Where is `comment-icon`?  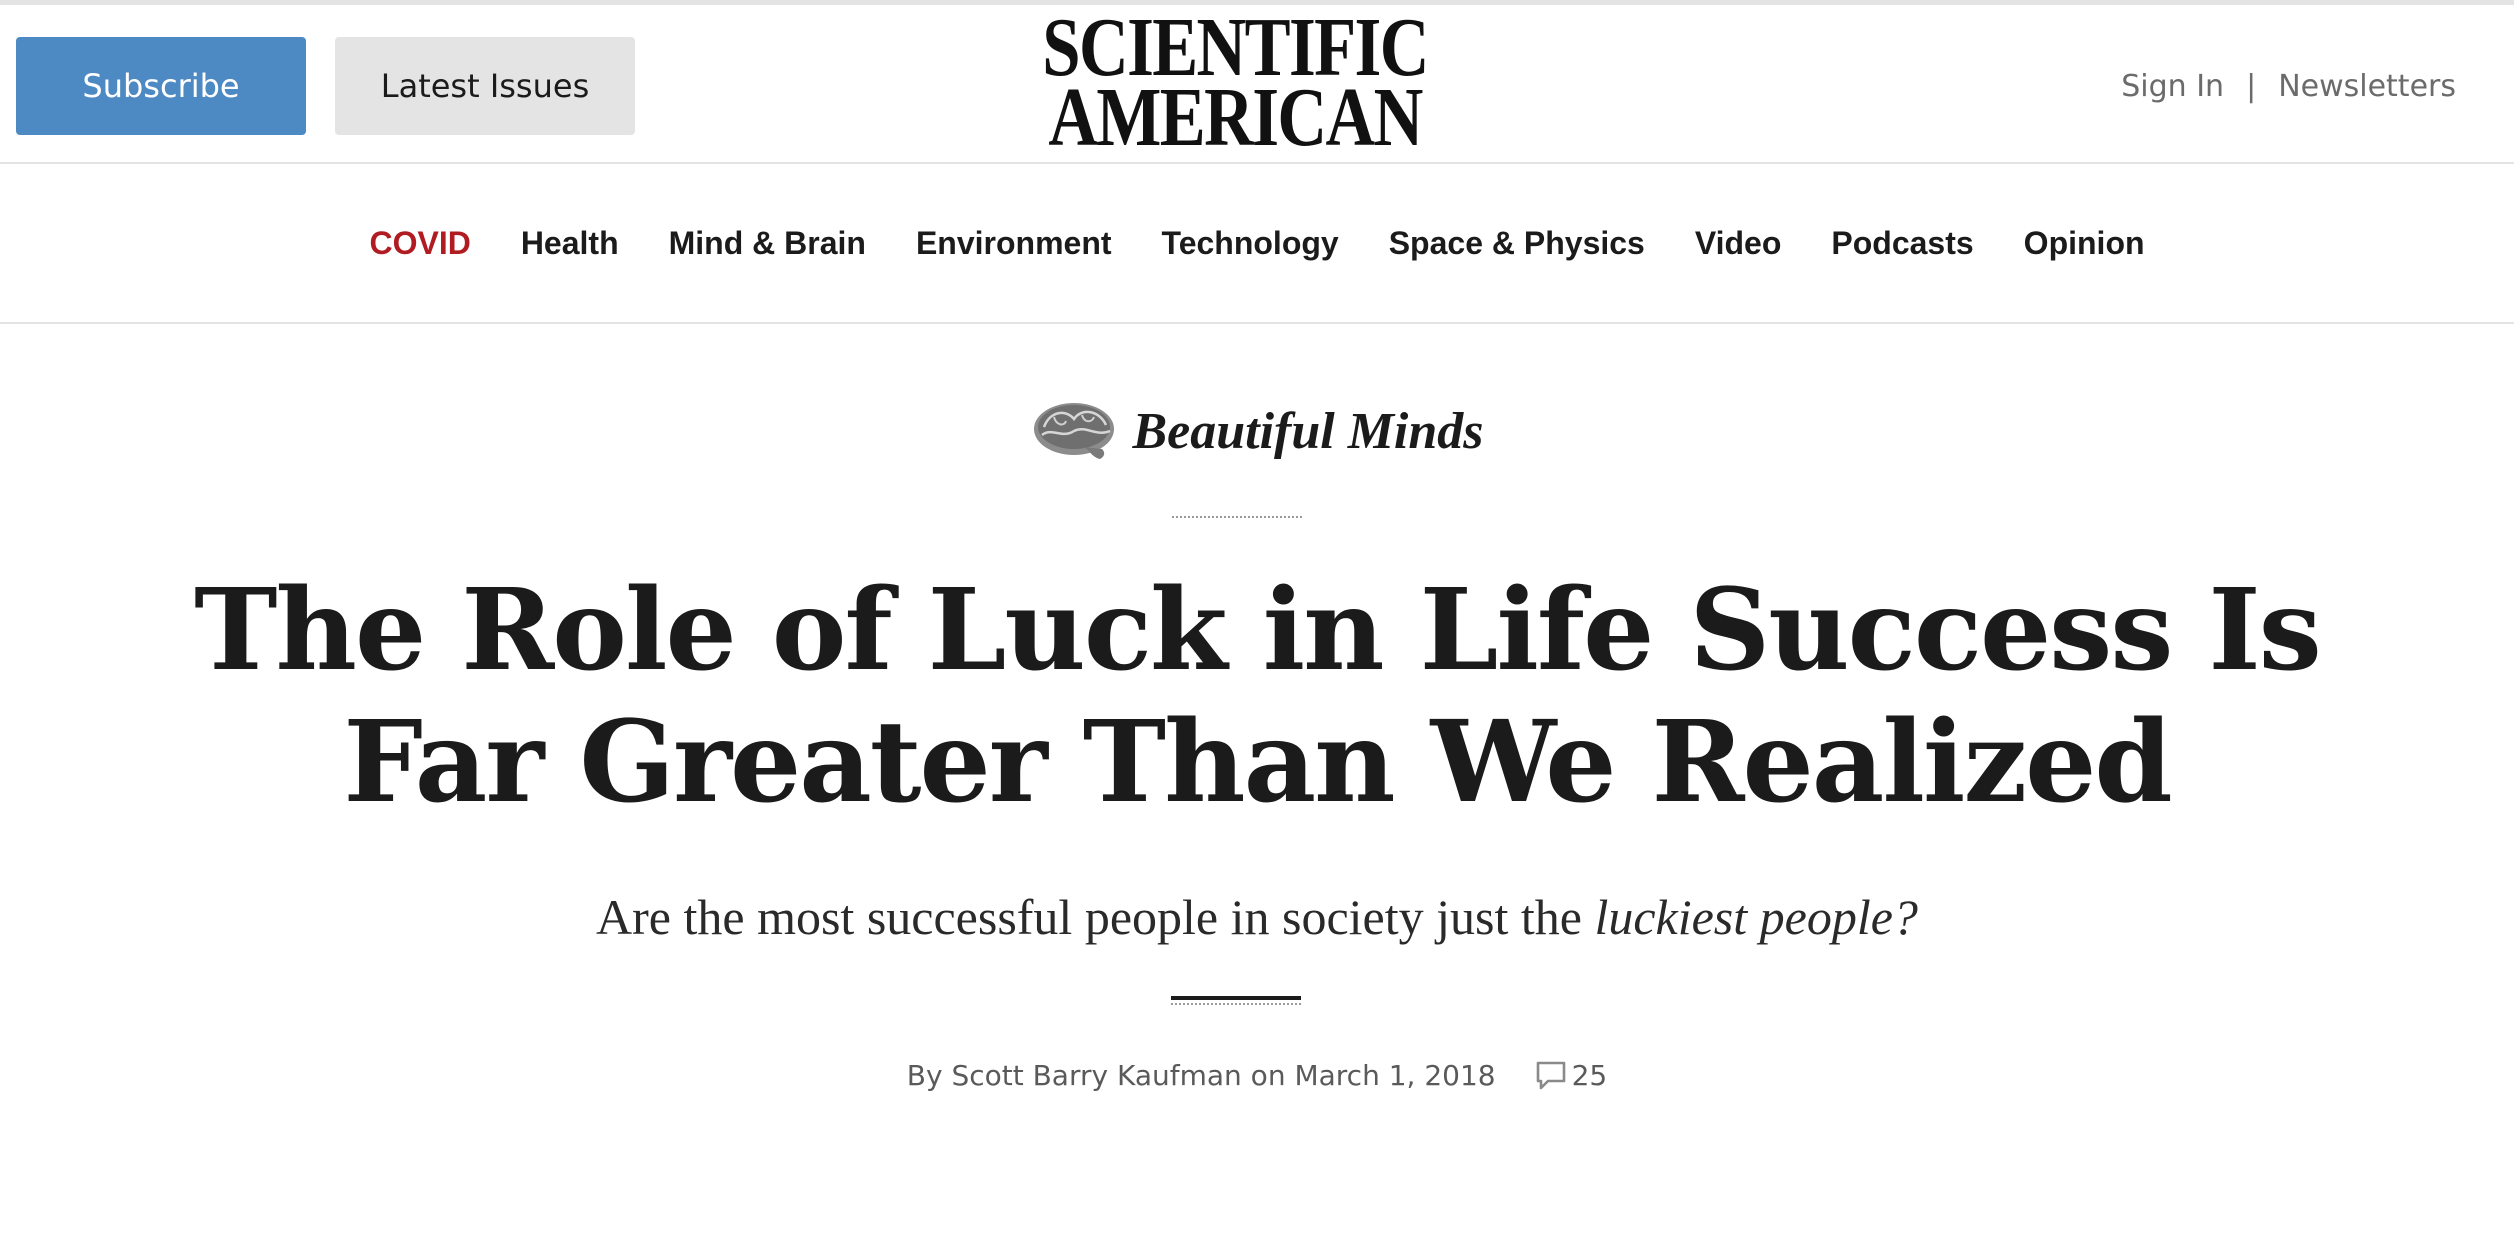 comment-icon is located at coordinates (1550, 1075).